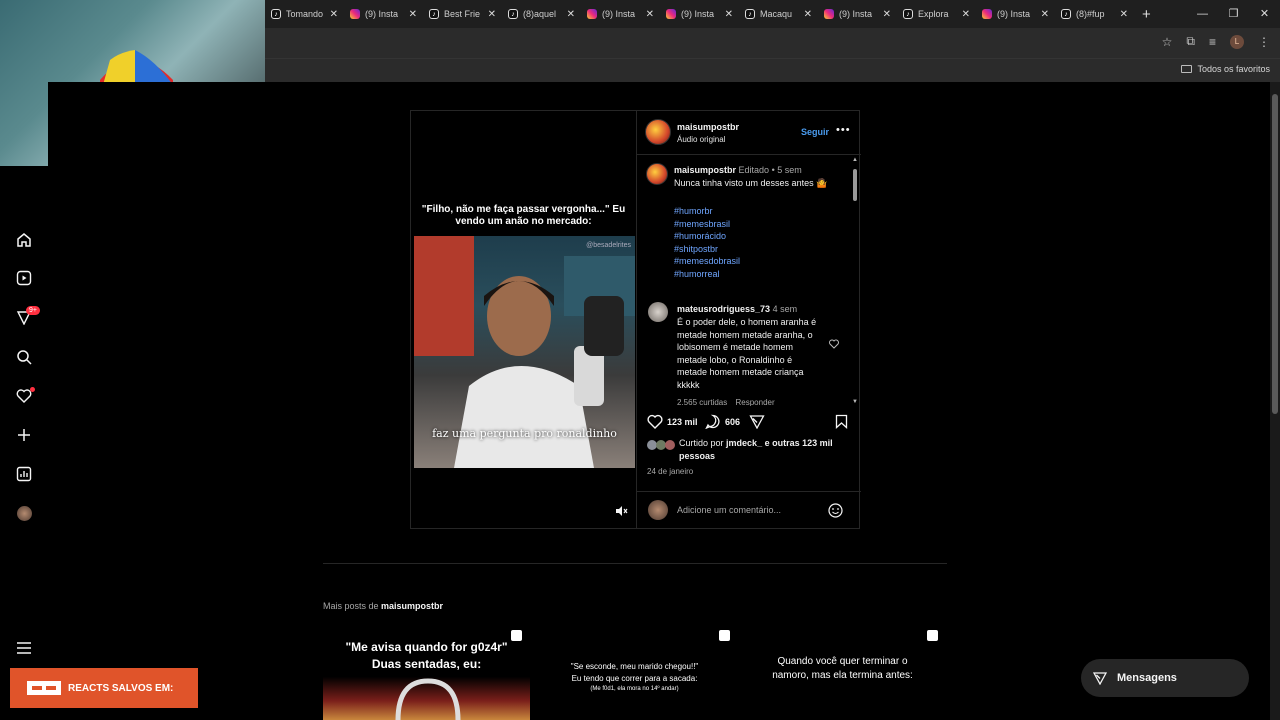 Image resolution: width=1280 pixels, height=720 pixels. I want to click on browser-tab: ♪ (8)#fup ✕, so click(1094, 14).